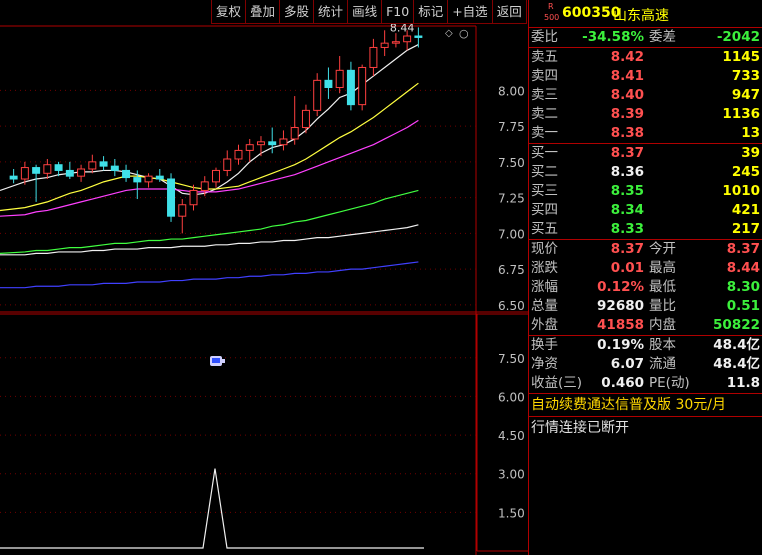 This screenshot has height=555, width=762. I want to click on bid-volume: 421, so click(745, 210).